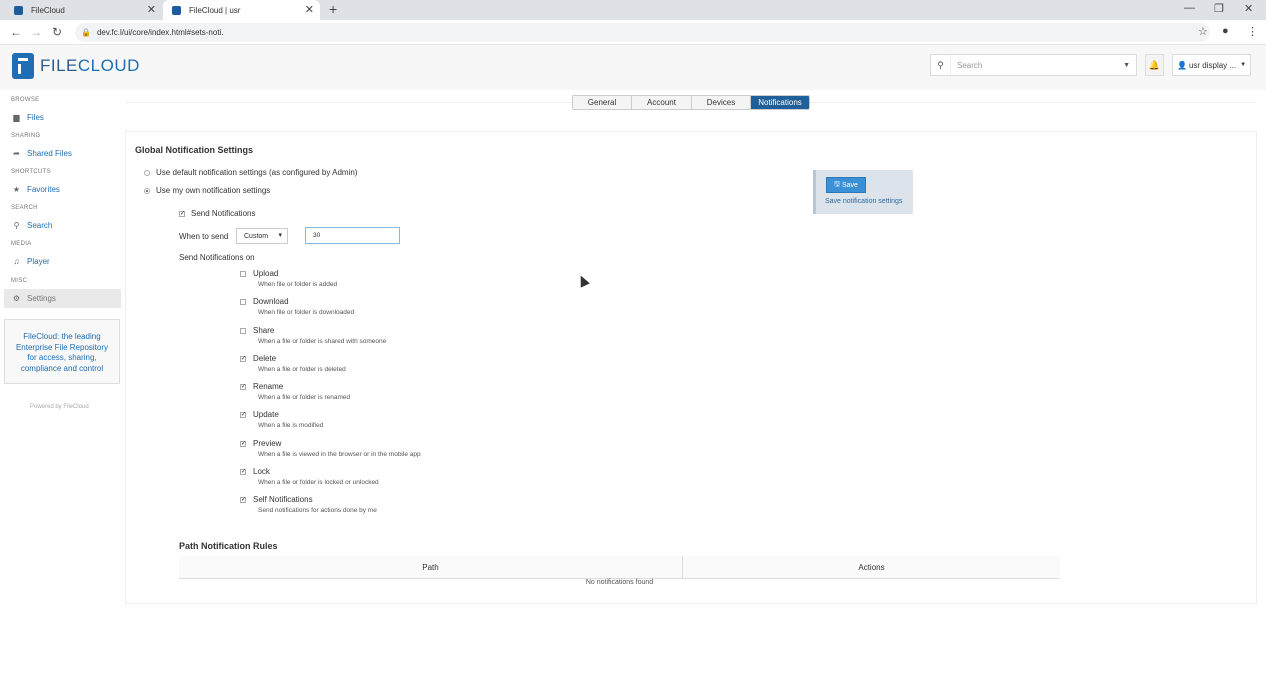 This screenshot has height=680, width=1266. Describe the element at coordinates (84, 10) in the screenshot. I see `browser-tab: FileCloud ✕` at that location.